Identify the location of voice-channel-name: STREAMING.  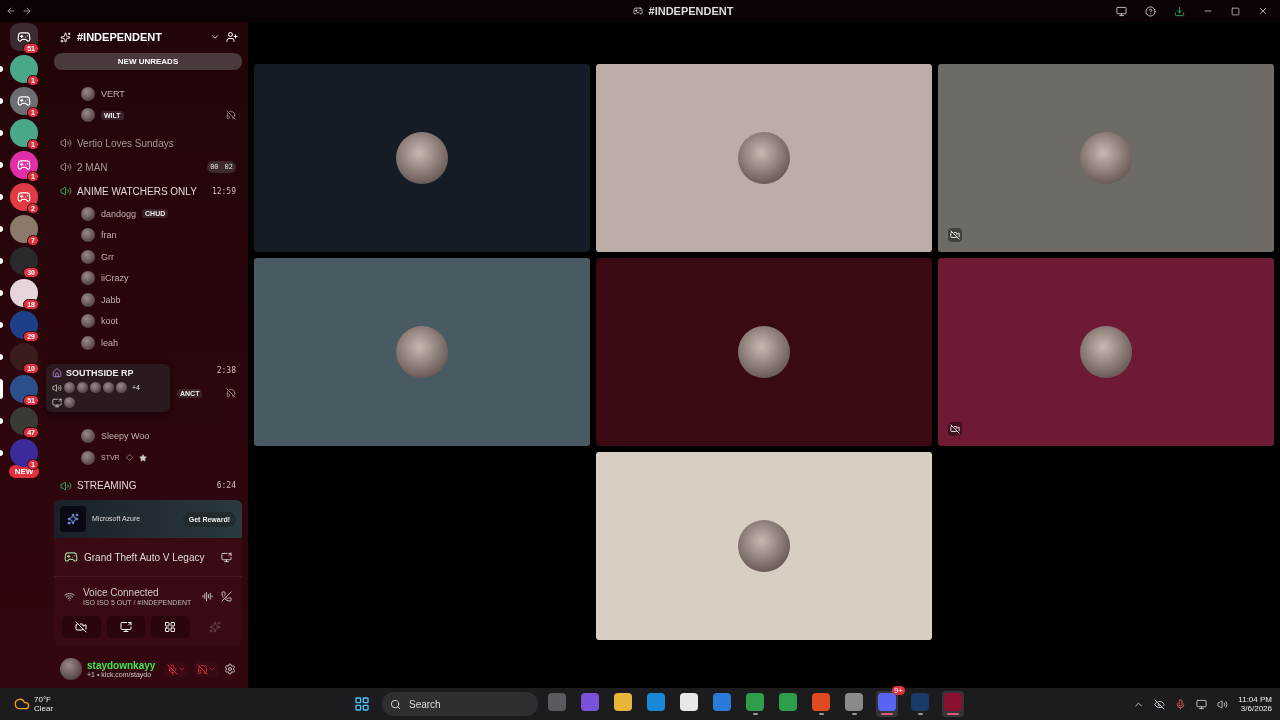
(144, 485).